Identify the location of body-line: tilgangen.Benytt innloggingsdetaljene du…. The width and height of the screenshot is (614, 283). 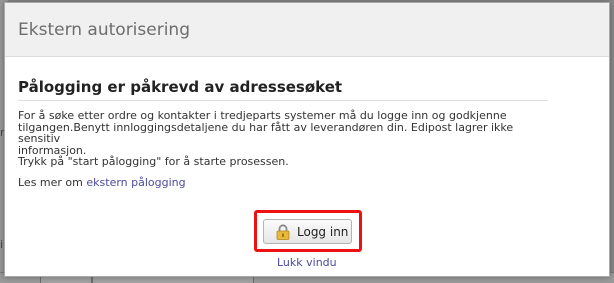
(266, 132).